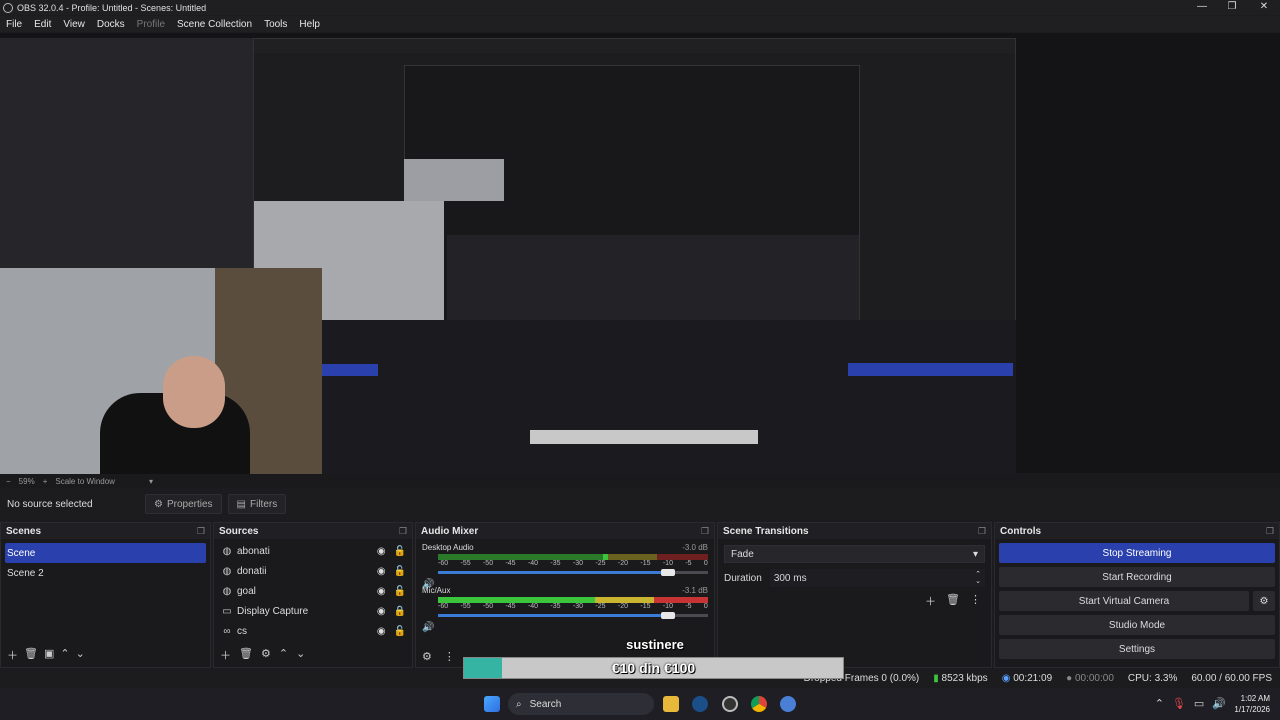 The image size is (1280, 720). I want to click on filter-icon: ▤, so click(241, 504).